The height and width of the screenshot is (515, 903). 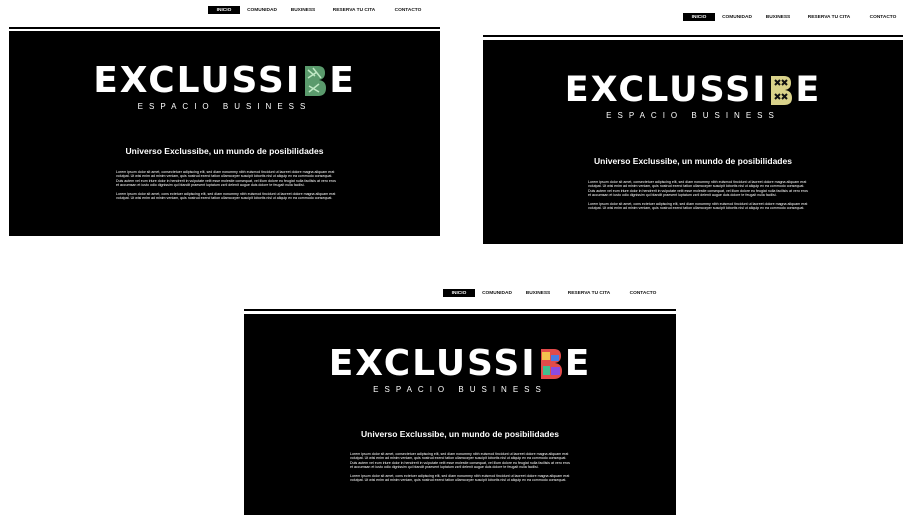 I want to click on b-letter-multicolor, so click(x=551, y=364).